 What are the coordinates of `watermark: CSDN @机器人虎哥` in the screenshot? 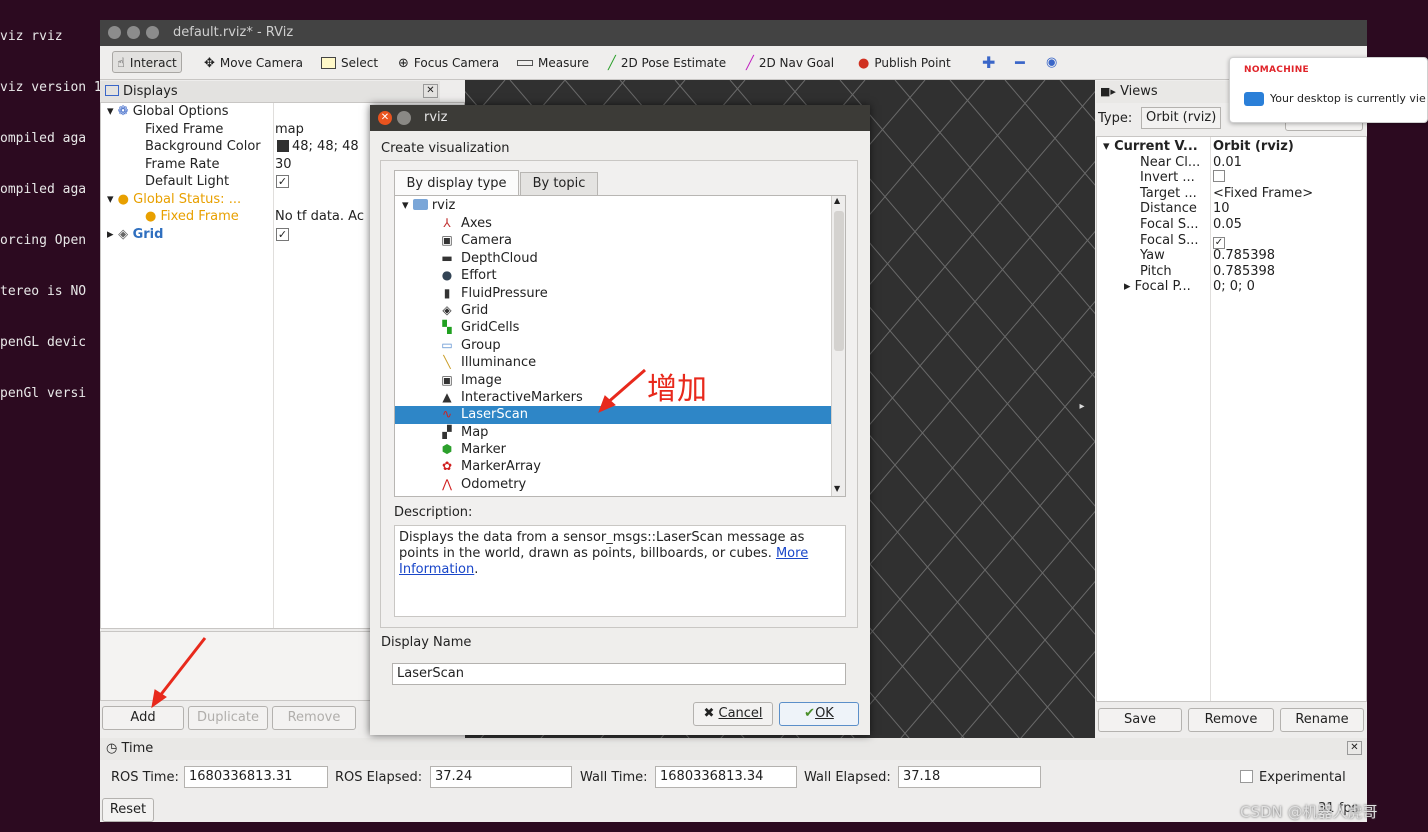 It's located at (1309, 812).